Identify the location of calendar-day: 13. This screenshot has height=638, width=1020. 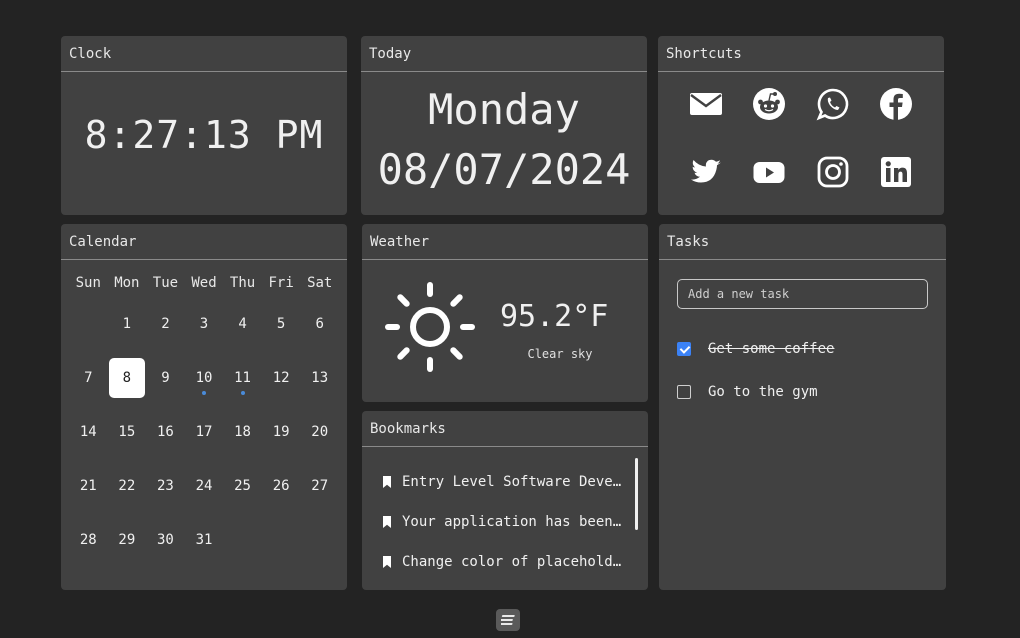
(319, 378).